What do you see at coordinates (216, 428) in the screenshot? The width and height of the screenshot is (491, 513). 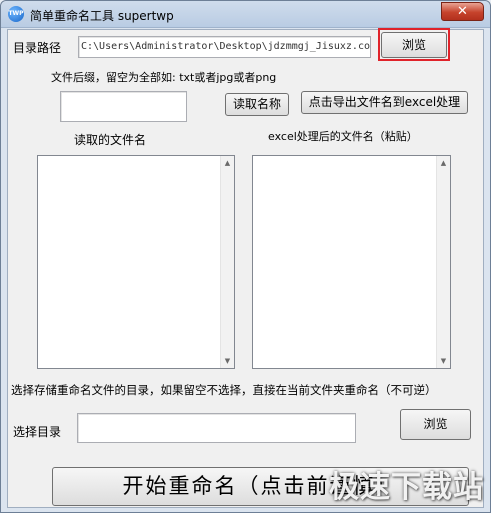 I see `output-dir-input` at bounding box center [216, 428].